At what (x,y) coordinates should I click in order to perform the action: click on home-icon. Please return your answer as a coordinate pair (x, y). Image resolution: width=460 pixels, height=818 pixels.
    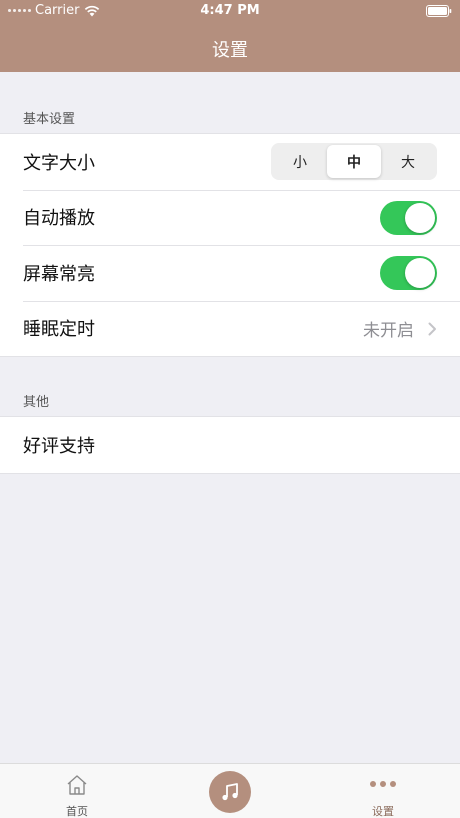
    Looking at the image, I should click on (77, 785).